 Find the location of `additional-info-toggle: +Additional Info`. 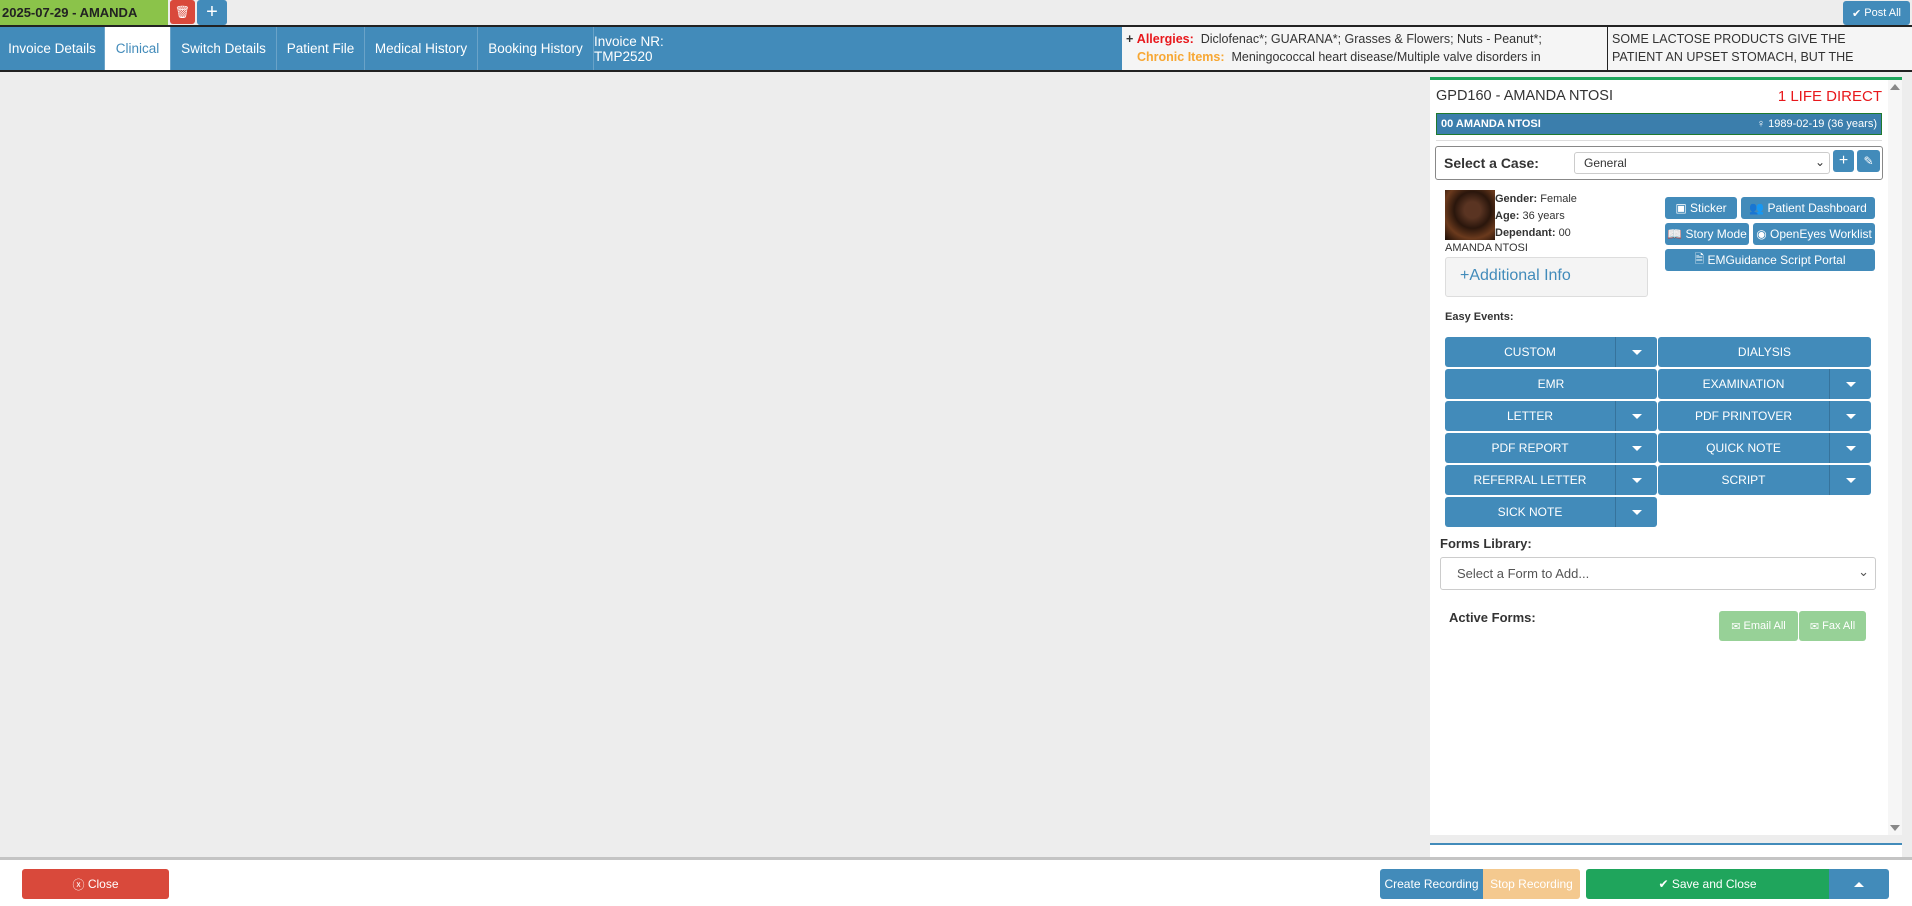

additional-info-toggle: +Additional Info is located at coordinates (1546, 277).